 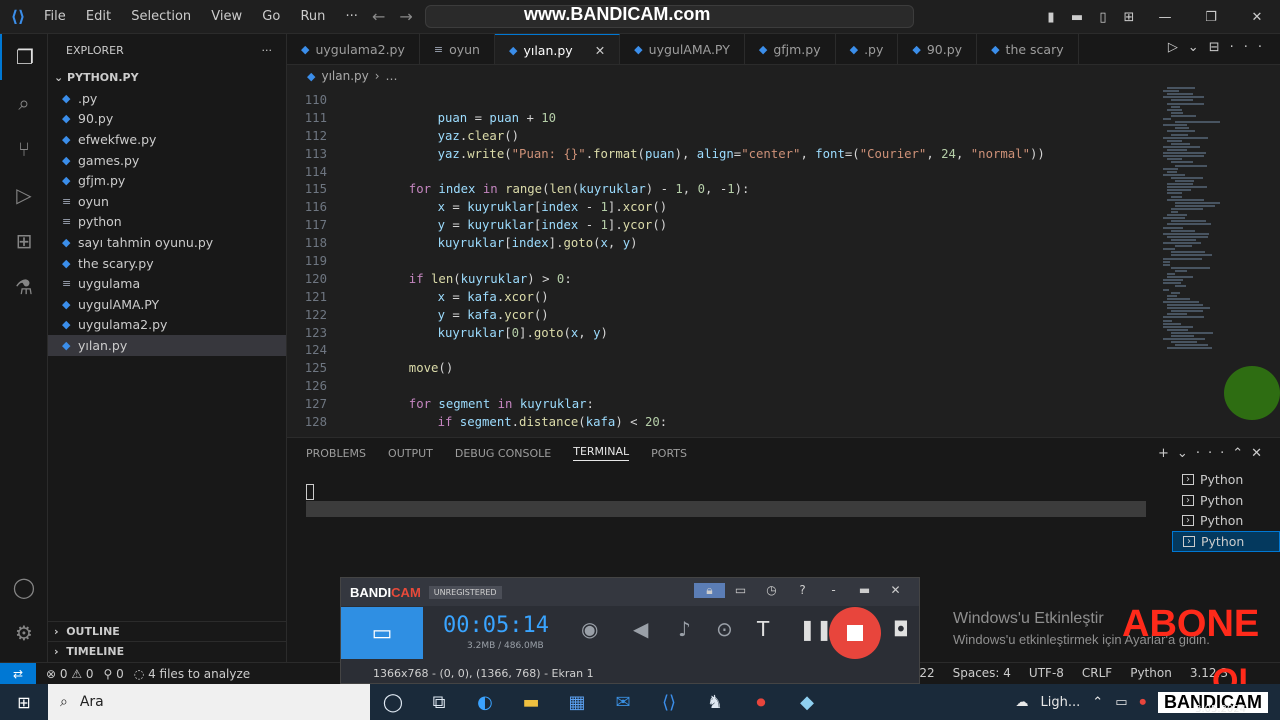 I want to click on close-icon: ✕, so click(x=895, y=590).